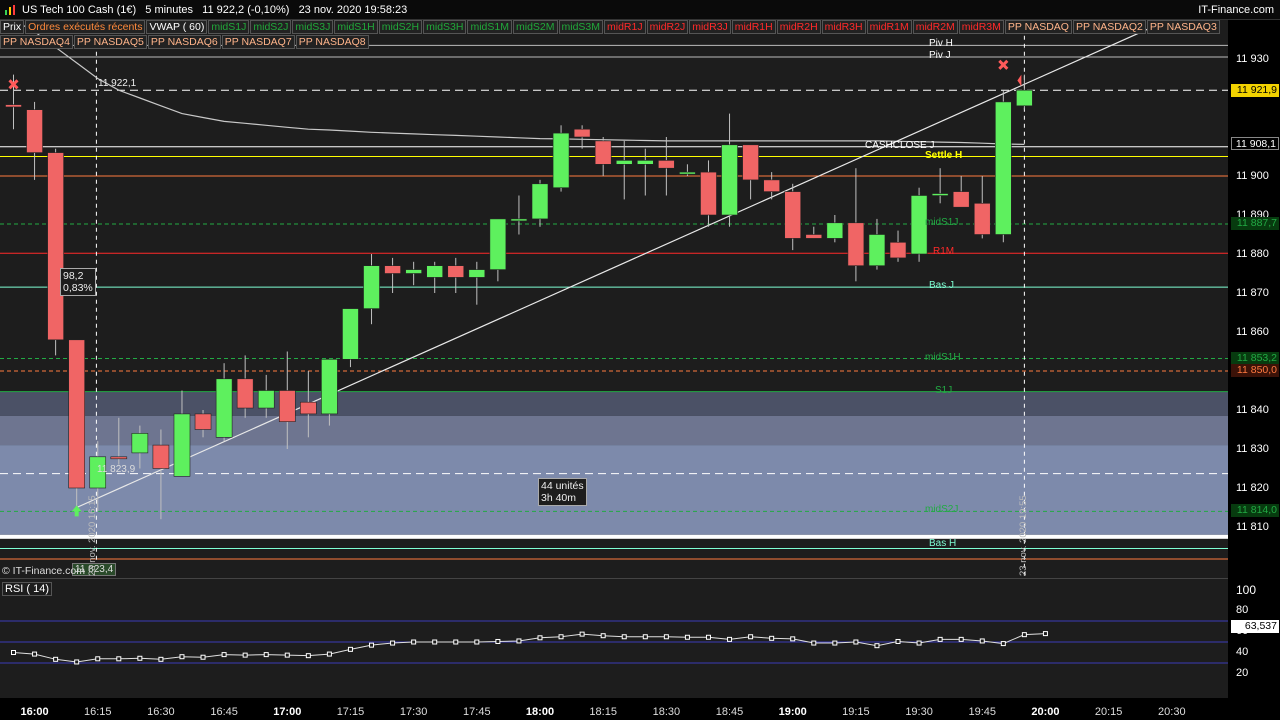  What do you see at coordinates (944, 155) in the screenshot?
I see `level-label: Settle H` at bounding box center [944, 155].